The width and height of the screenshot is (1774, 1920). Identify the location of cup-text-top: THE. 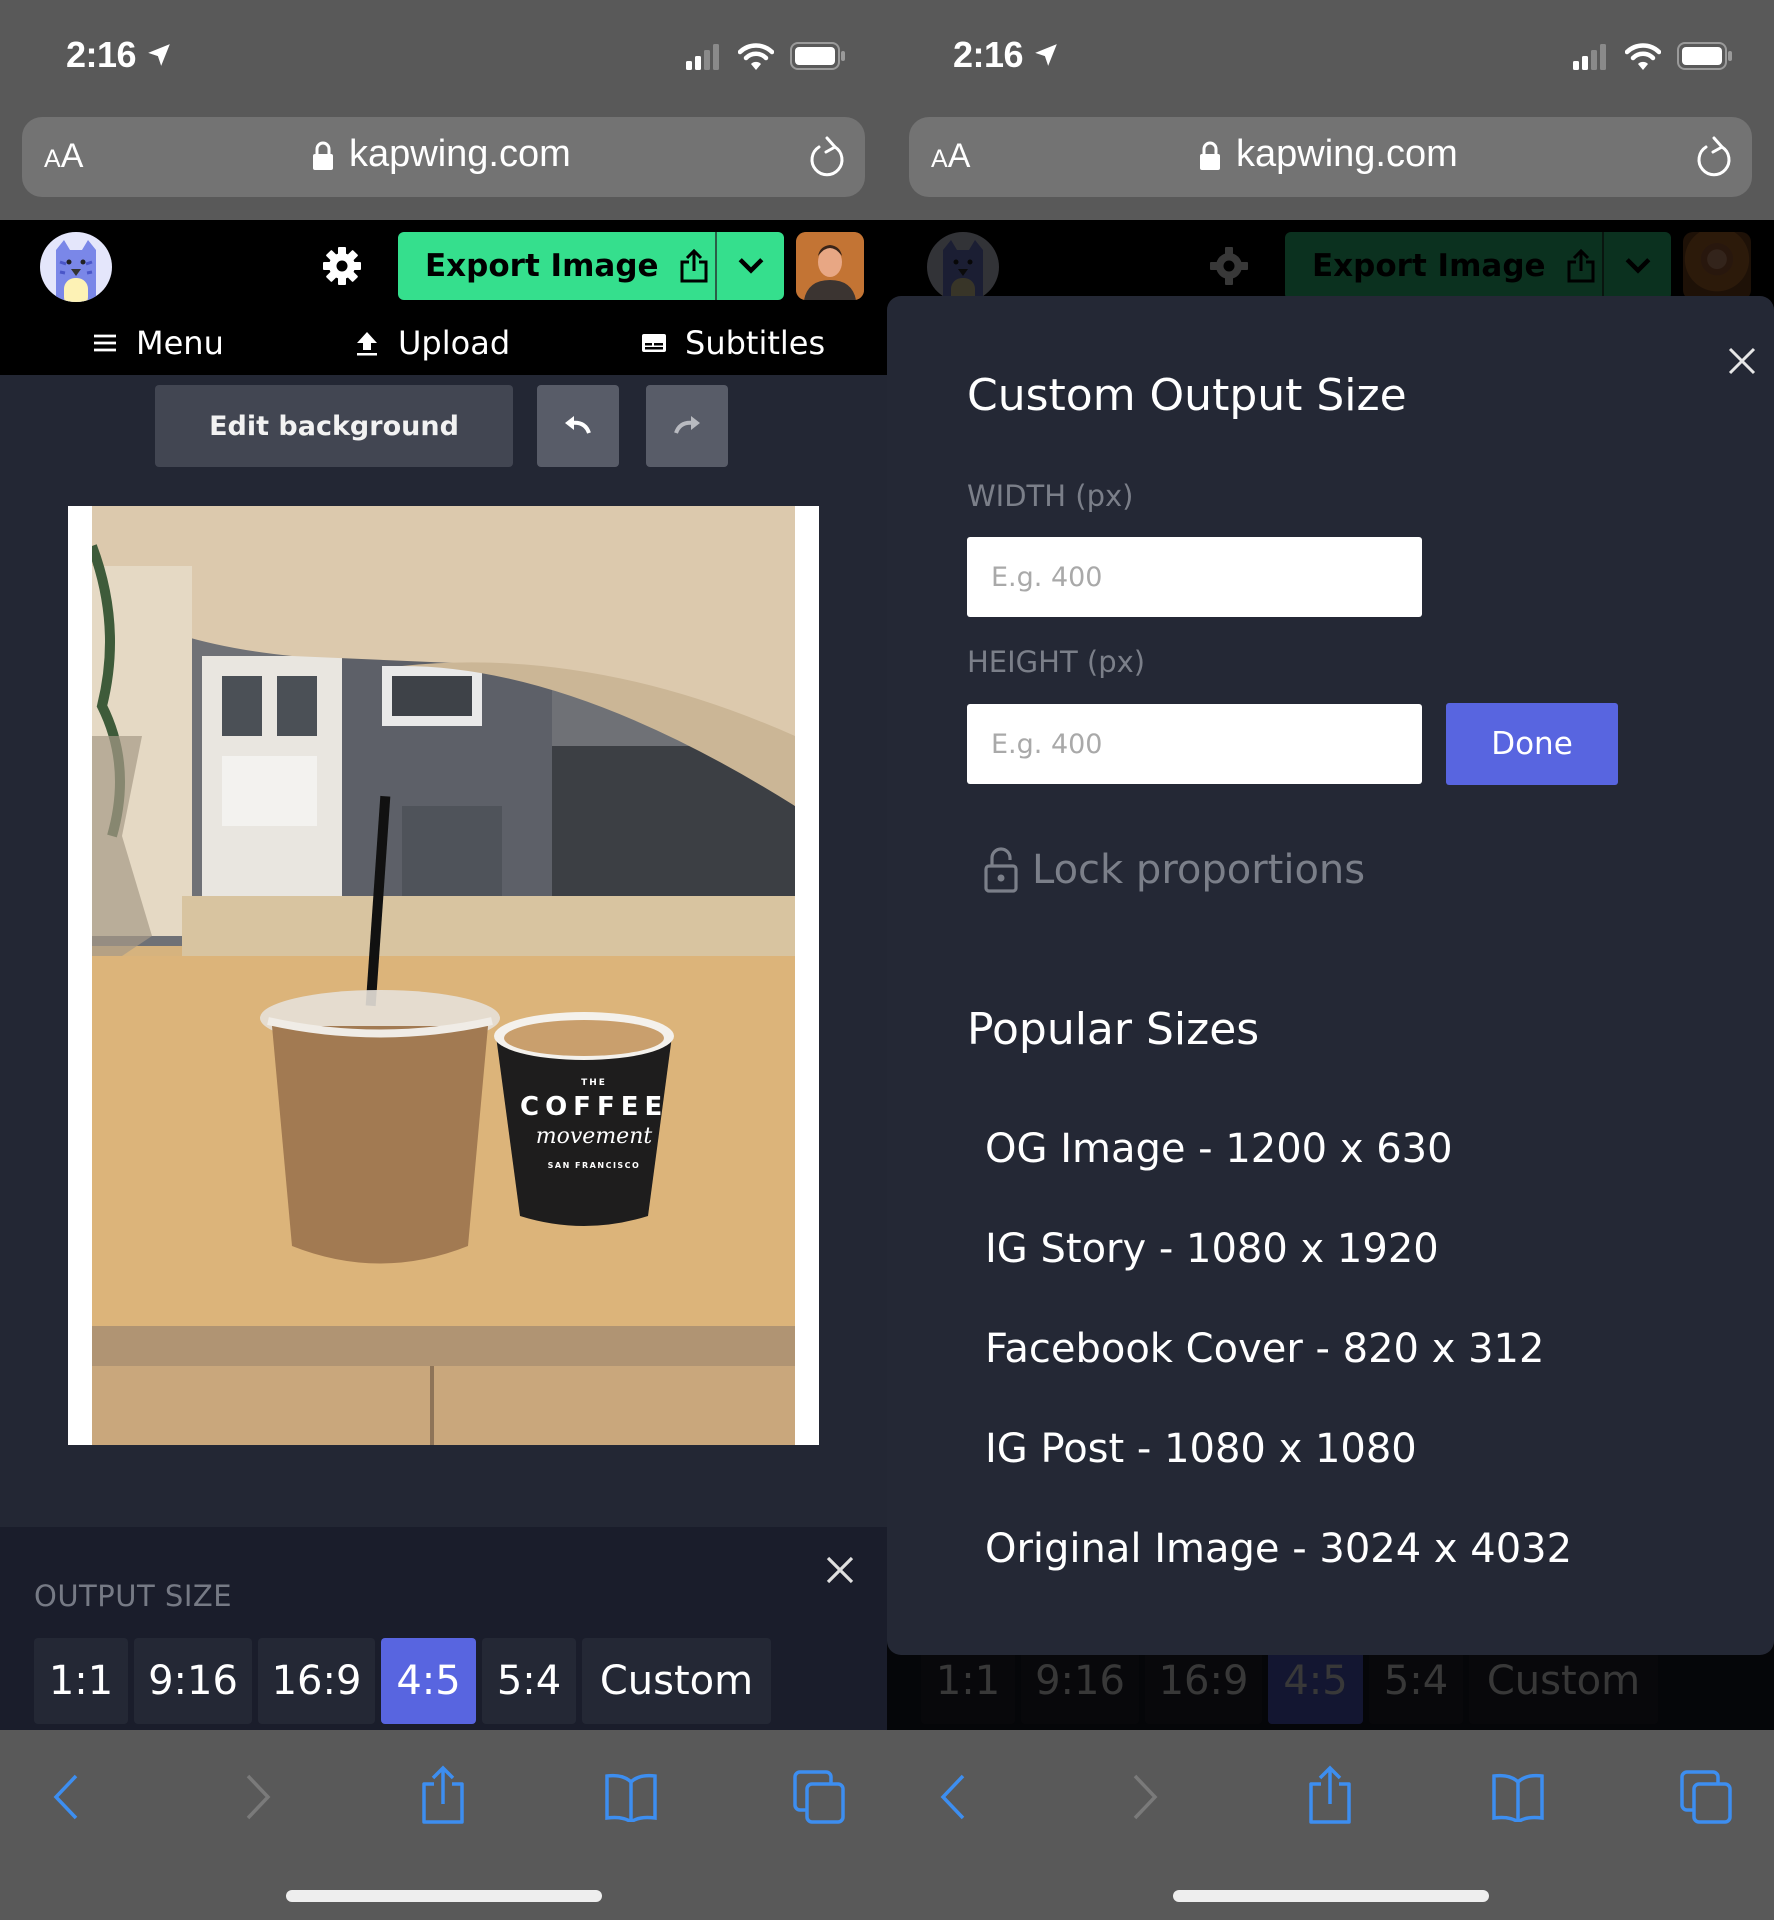
(594, 1083).